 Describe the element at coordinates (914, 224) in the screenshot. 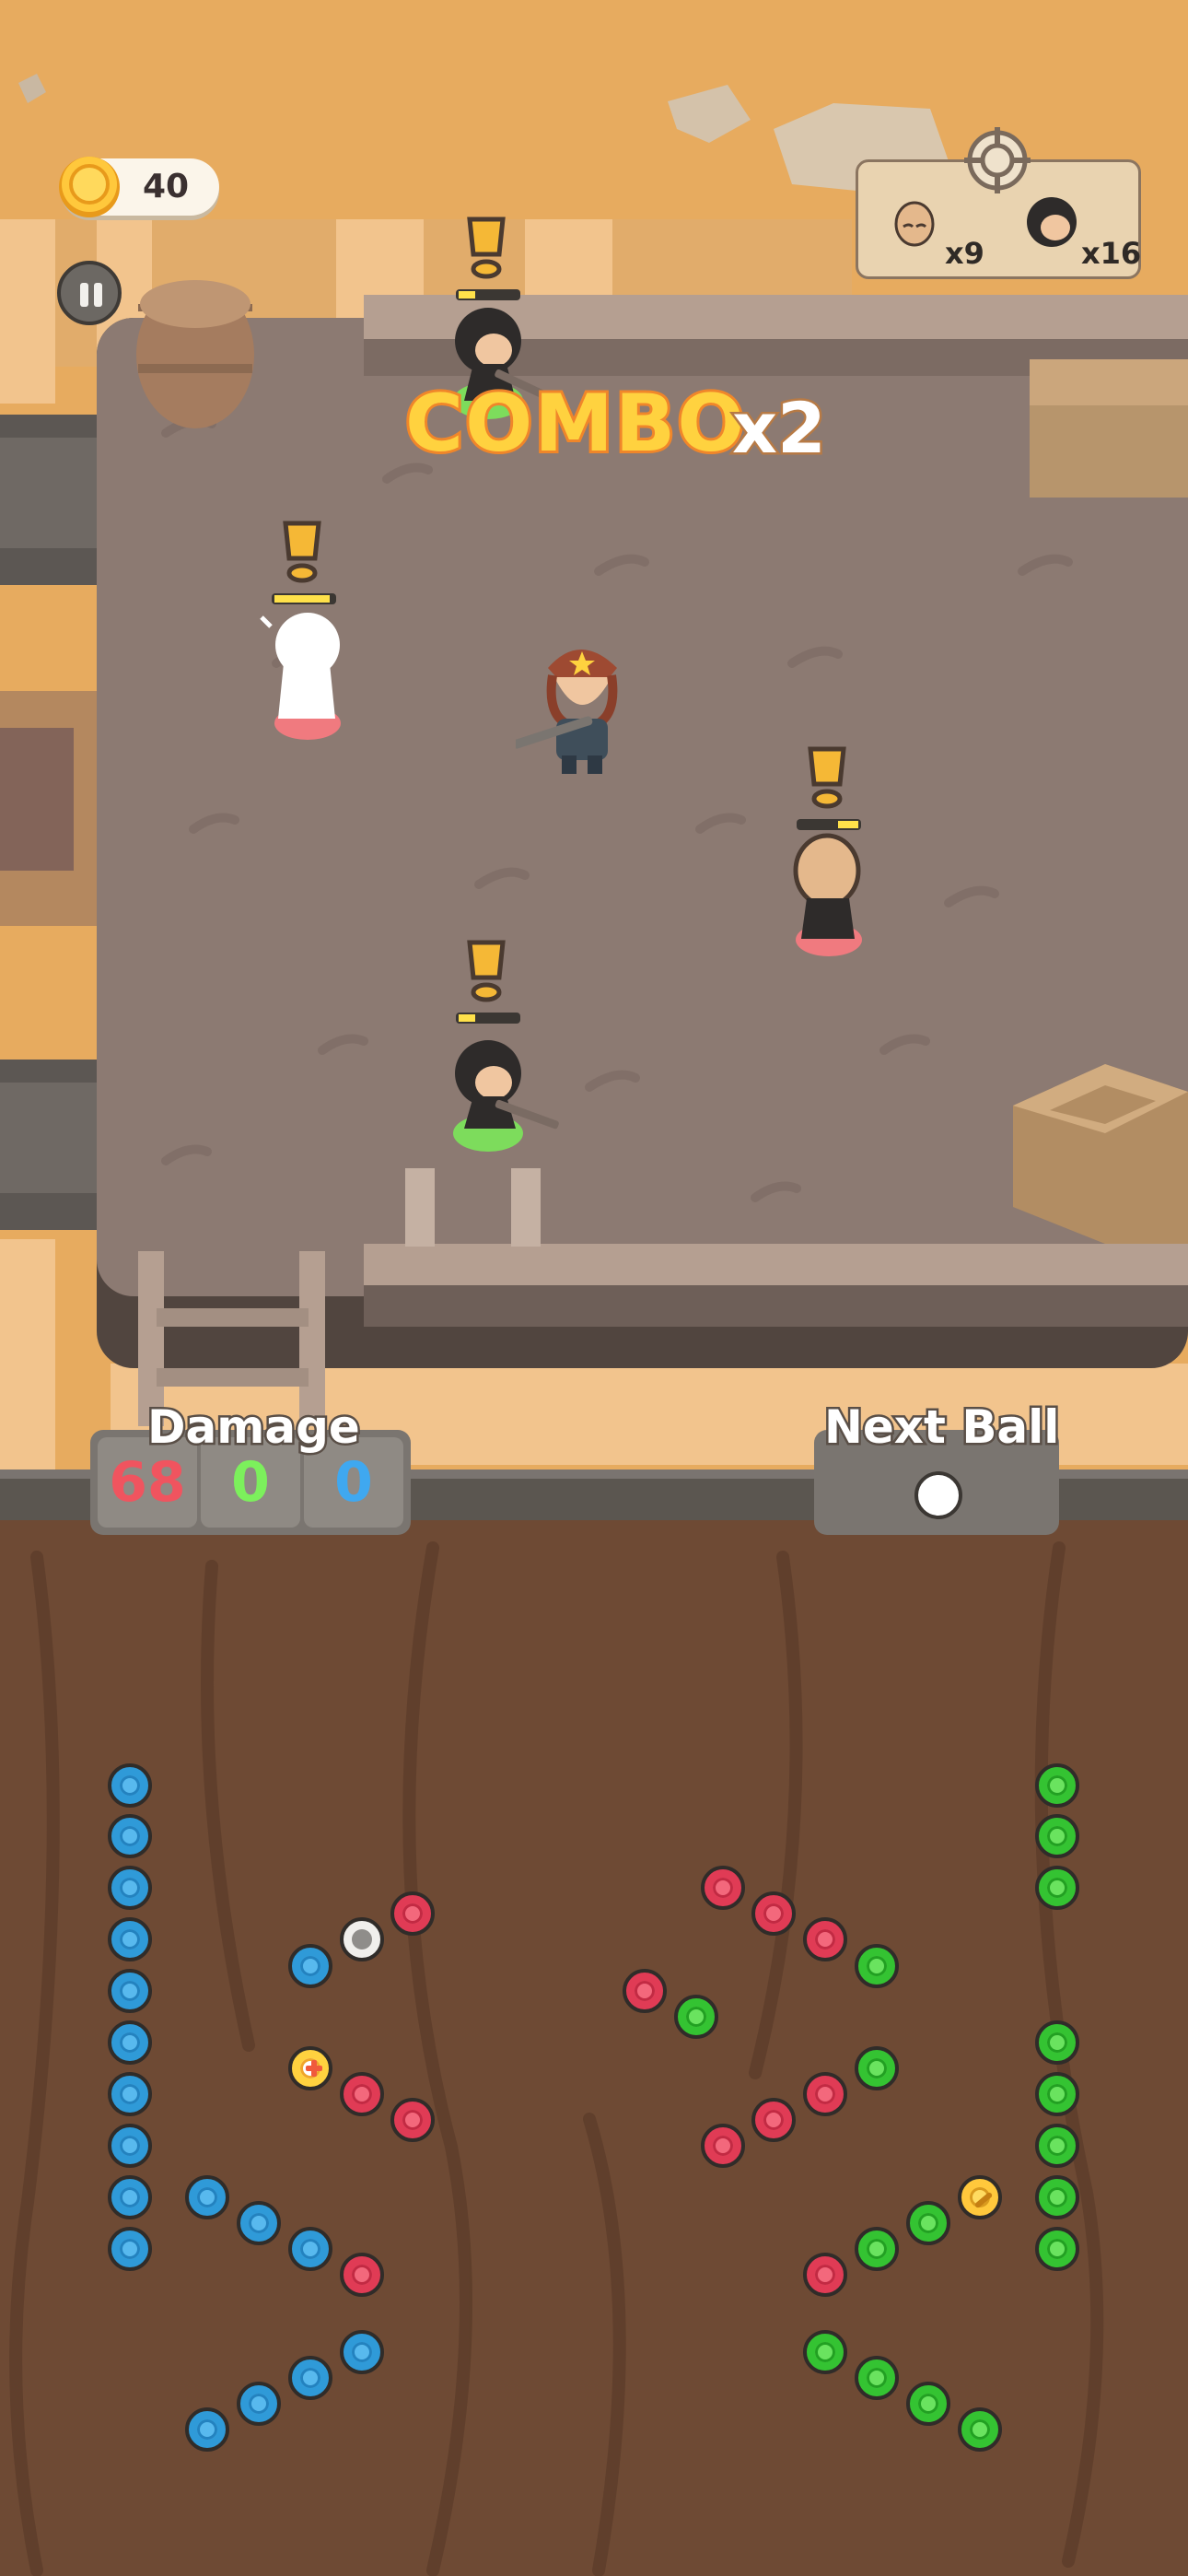

I see `bald-bandit-icon` at that location.